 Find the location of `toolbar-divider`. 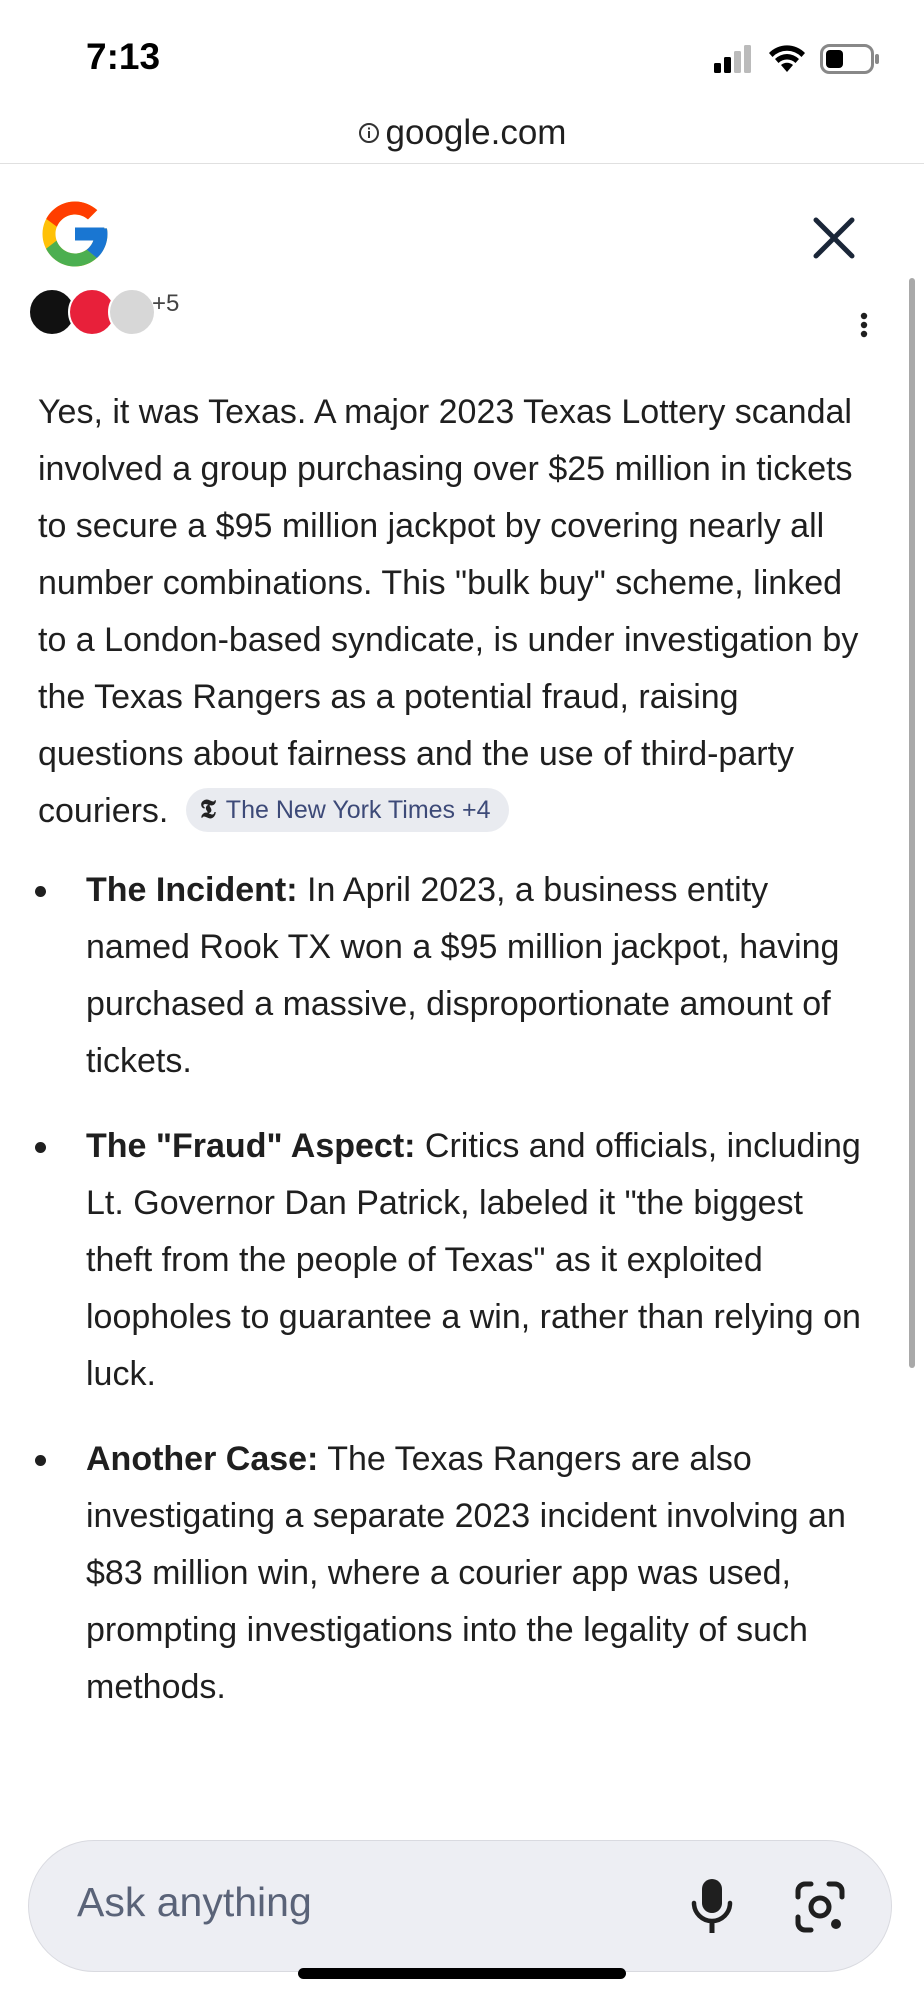

toolbar-divider is located at coordinates (462, 163).